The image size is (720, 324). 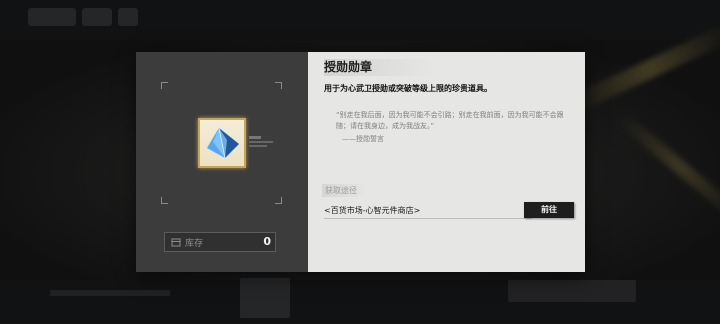 What do you see at coordinates (267, 241) in the screenshot?
I see `stock-count: 0` at bounding box center [267, 241].